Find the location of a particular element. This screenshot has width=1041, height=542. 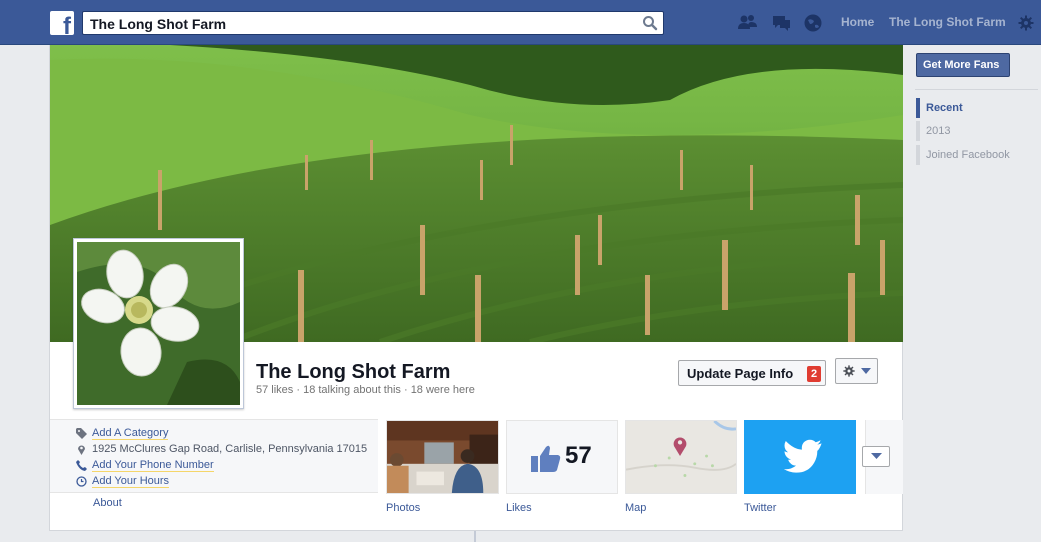

twitter-bird-icon is located at coordinates (802, 456).